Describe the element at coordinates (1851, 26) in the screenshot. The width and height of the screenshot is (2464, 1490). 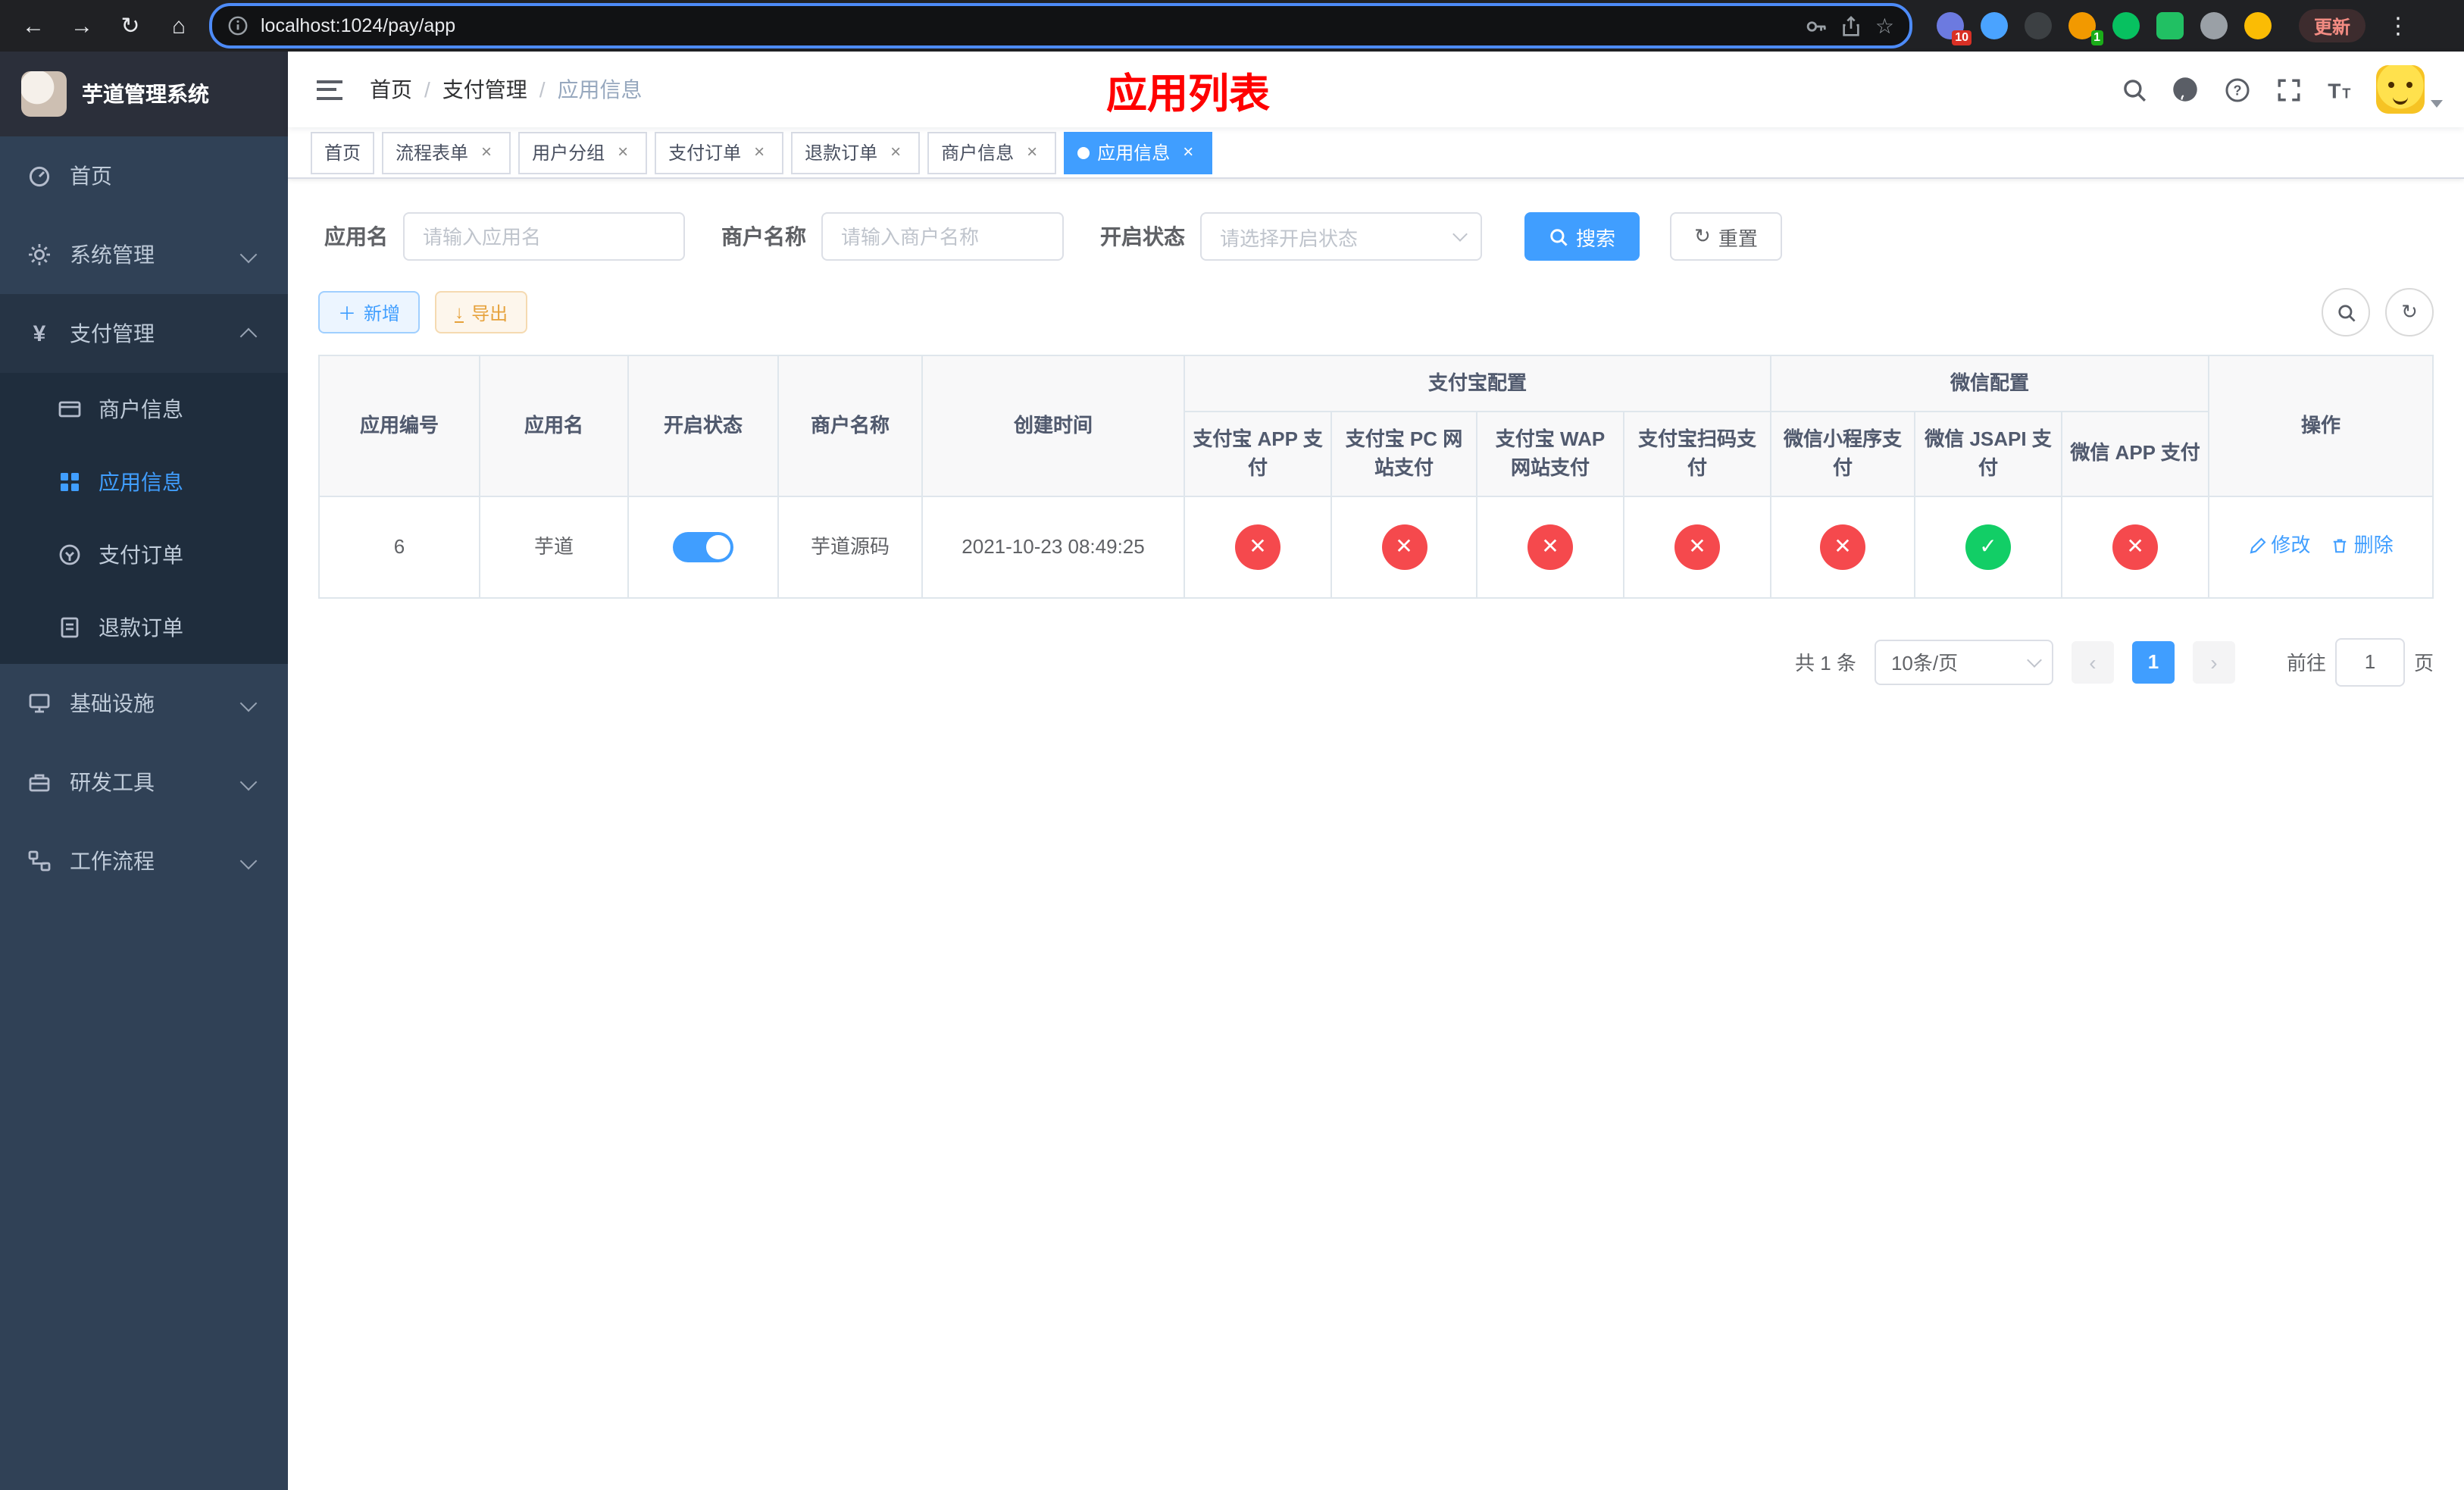
I see `share-icon` at that location.